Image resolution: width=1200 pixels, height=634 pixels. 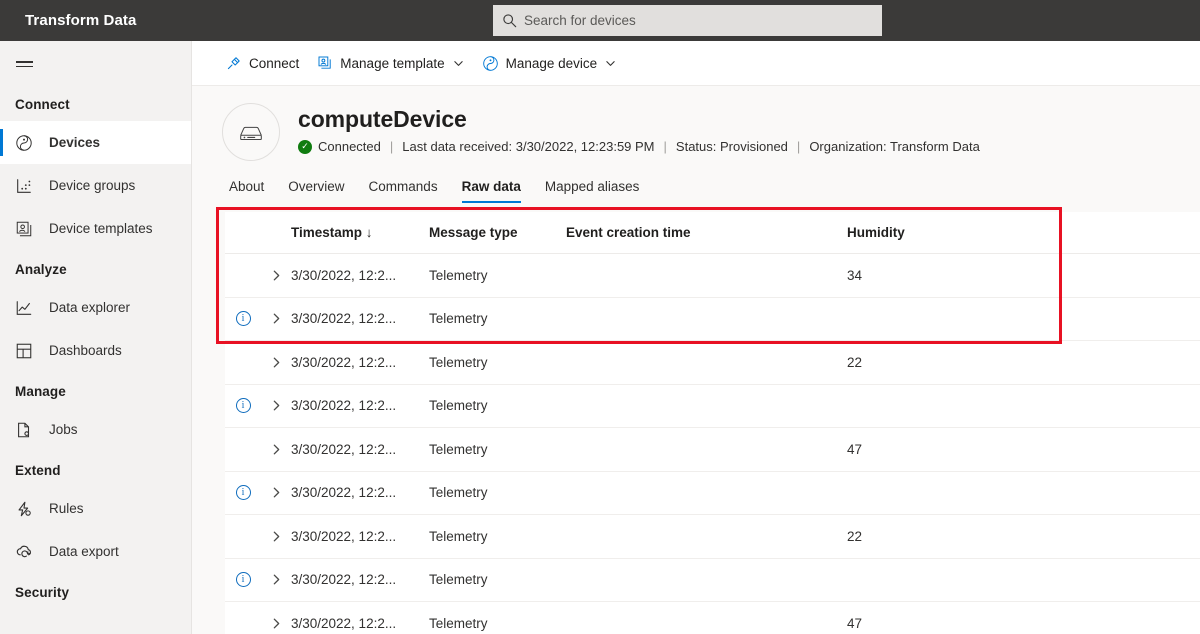 What do you see at coordinates (305, 146) in the screenshot?
I see `connected-check-icon: ✓` at bounding box center [305, 146].